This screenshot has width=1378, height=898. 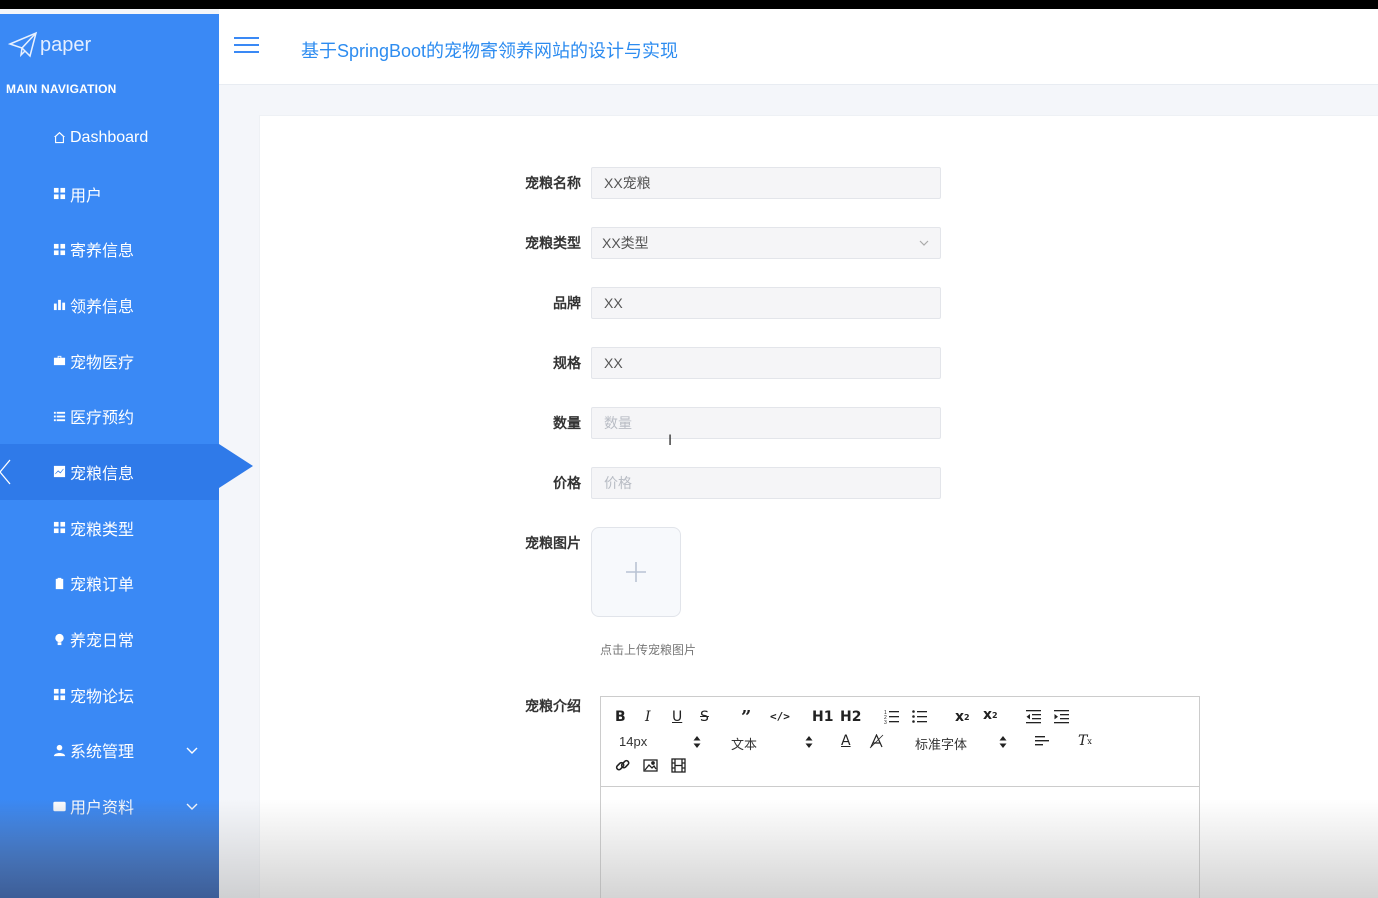 What do you see at coordinates (962, 743) in the screenshot?
I see `font-family-select: 标准字体` at bounding box center [962, 743].